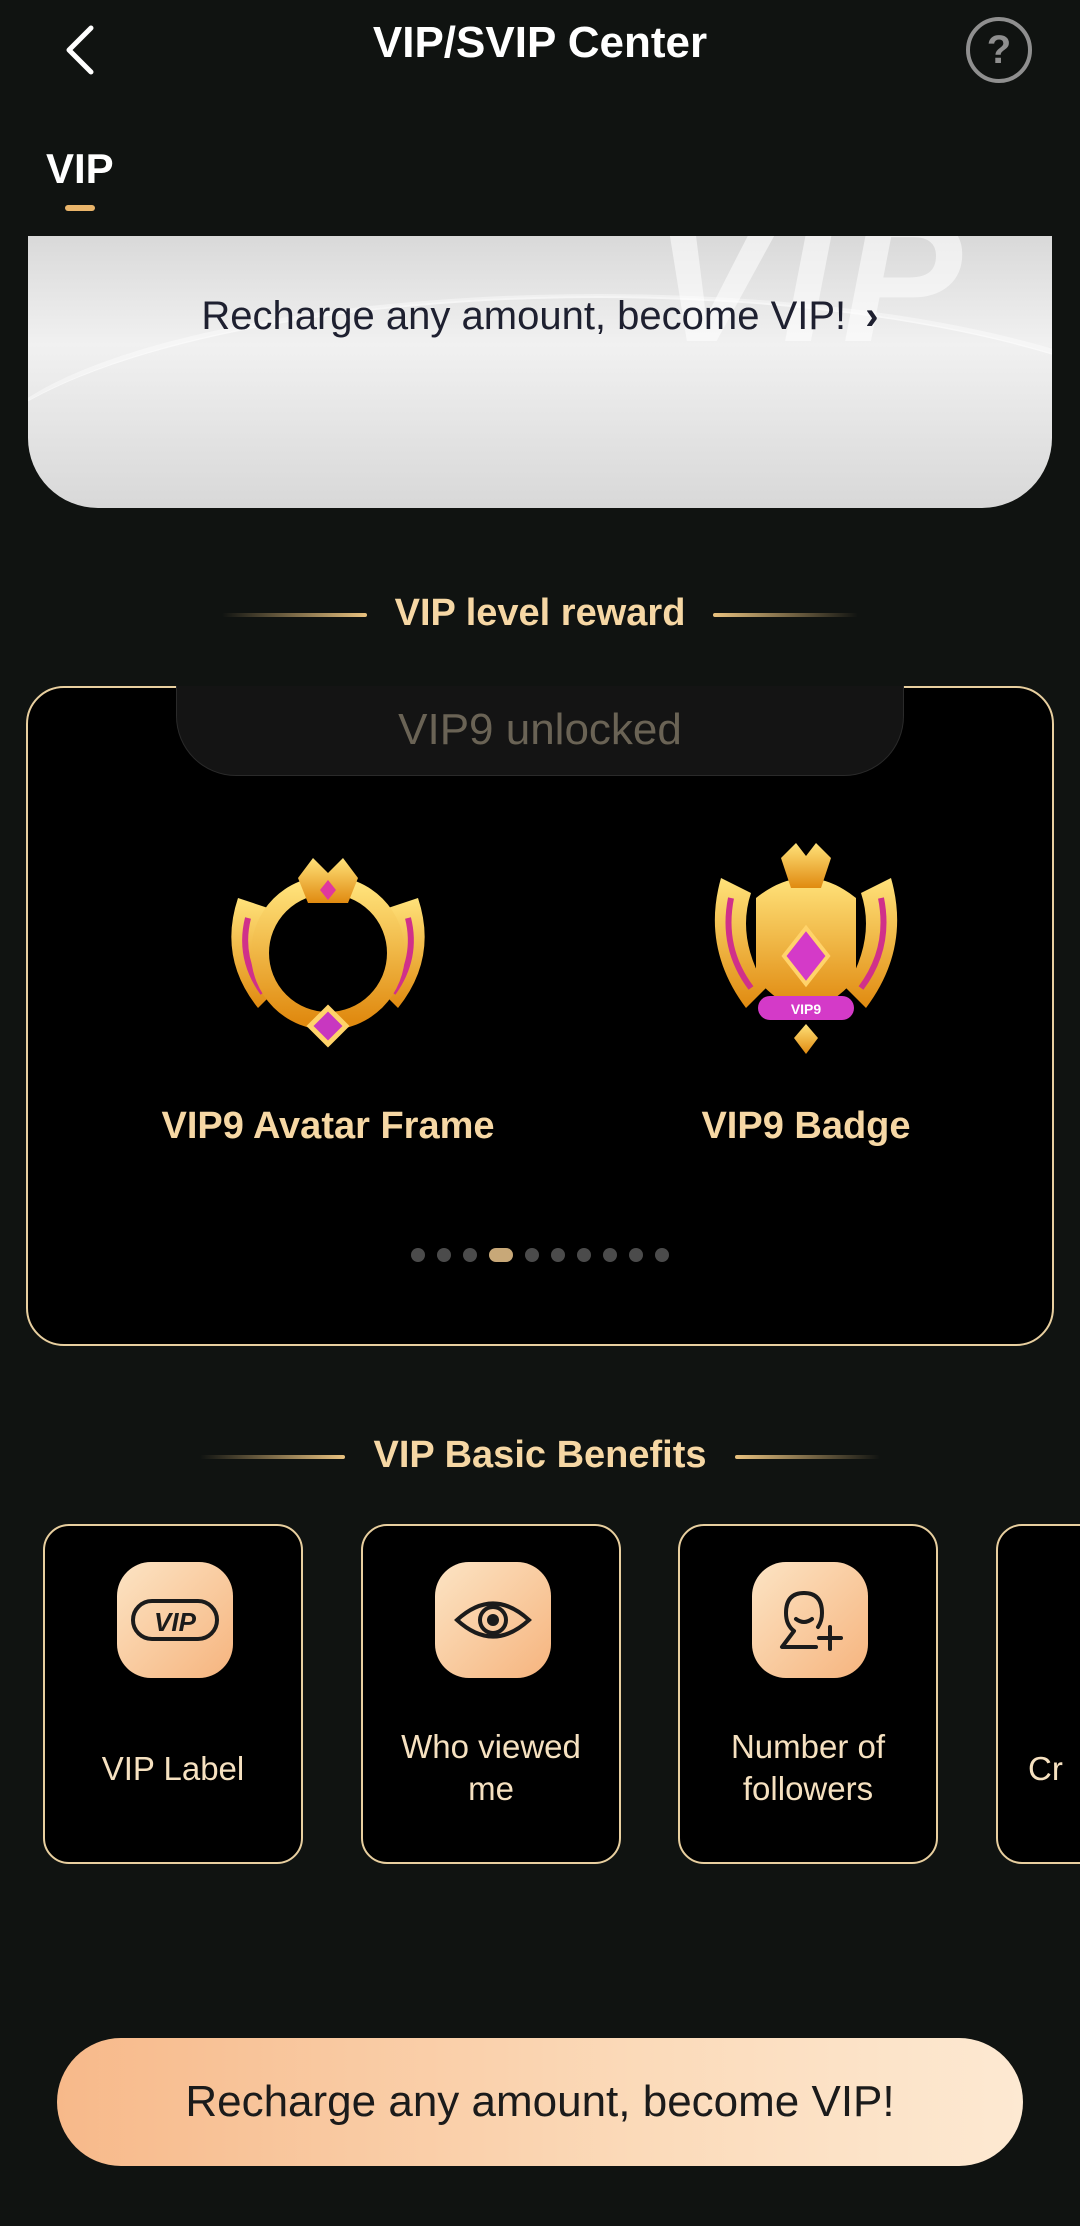  I want to click on benefit-icon-bg: VIP, so click(175, 1620).